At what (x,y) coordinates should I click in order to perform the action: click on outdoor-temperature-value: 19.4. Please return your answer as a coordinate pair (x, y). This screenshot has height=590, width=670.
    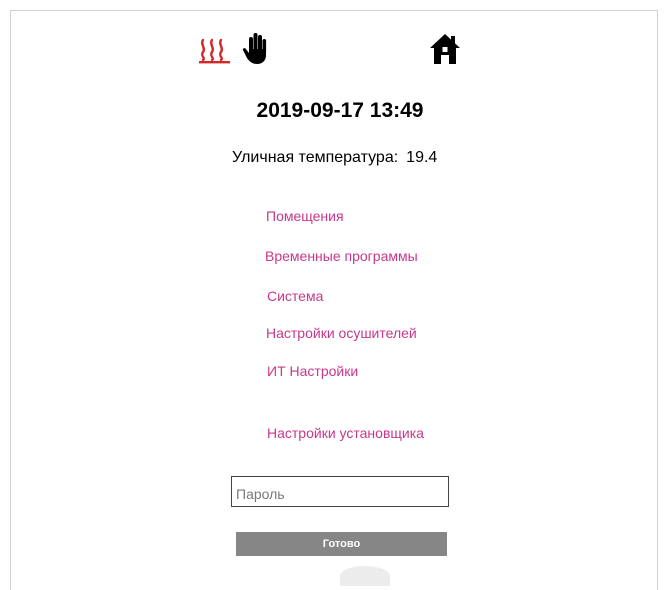
    Looking at the image, I should click on (422, 157).